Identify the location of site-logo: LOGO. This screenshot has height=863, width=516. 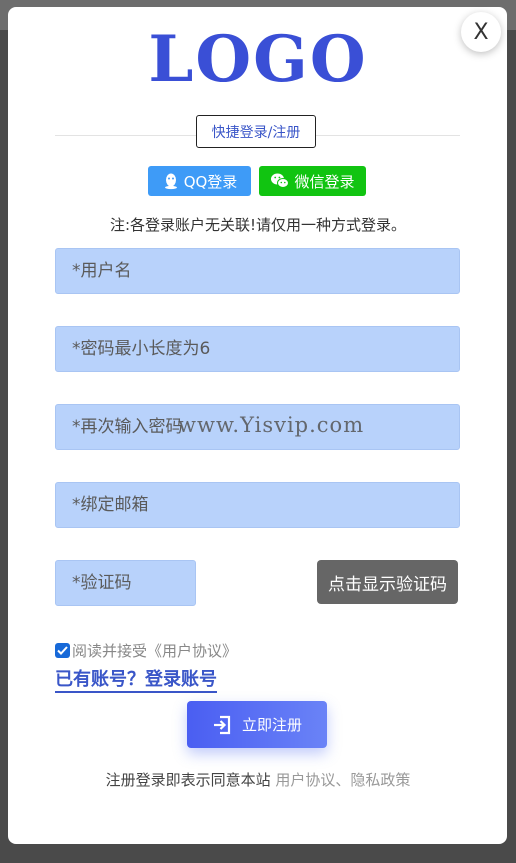
(258, 59).